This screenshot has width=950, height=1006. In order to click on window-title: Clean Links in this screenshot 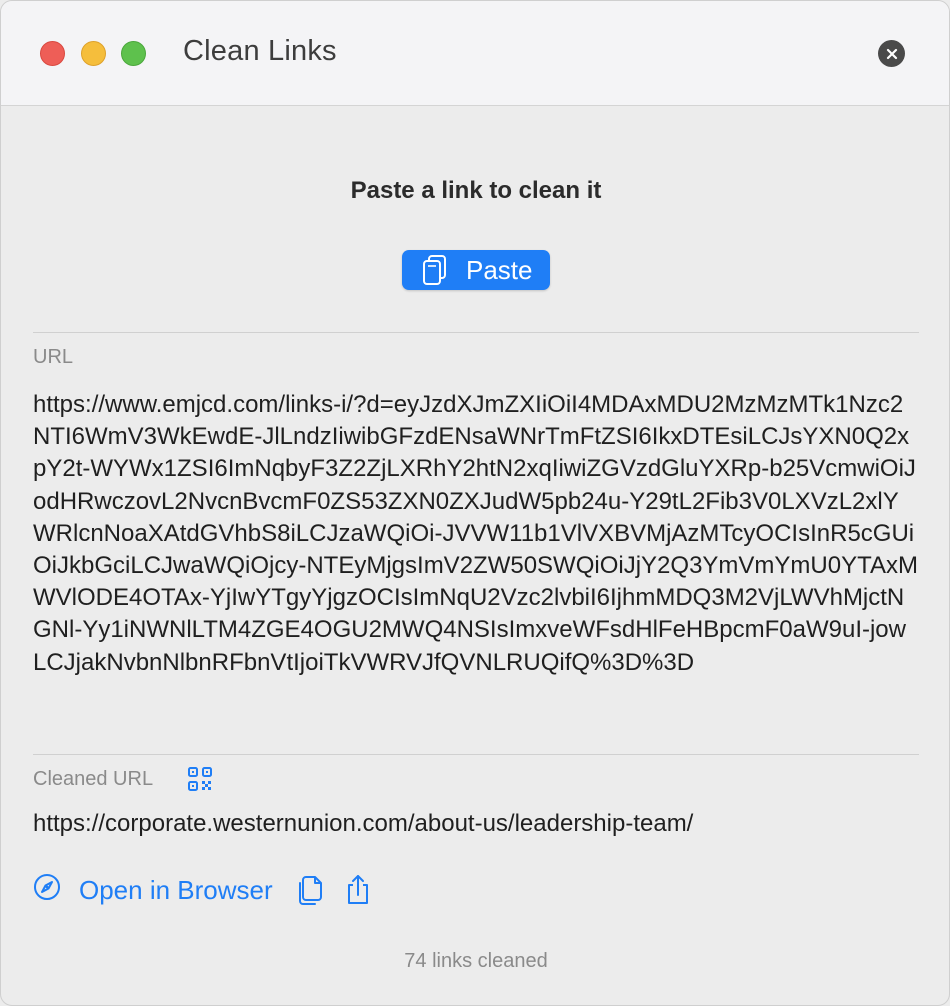, I will do `click(260, 51)`.